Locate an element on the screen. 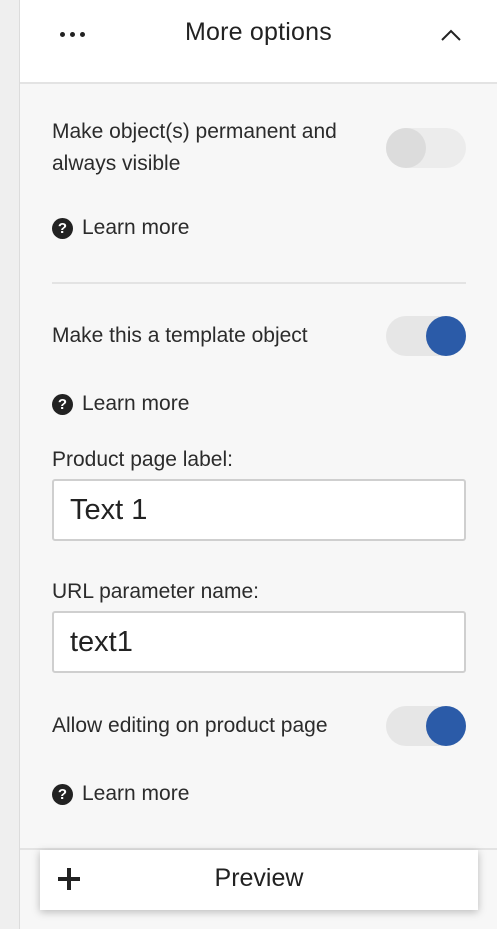 The height and width of the screenshot is (929, 497). learn-more-link-permanent: ? Learn more is located at coordinates (120, 228).